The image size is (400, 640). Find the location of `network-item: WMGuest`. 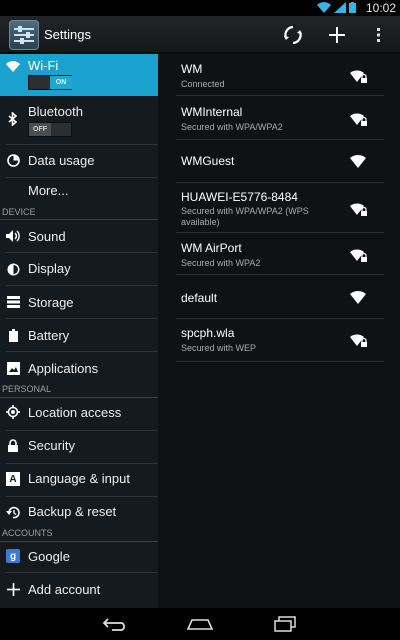

network-item: WMGuest is located at coordinates (280, 161).